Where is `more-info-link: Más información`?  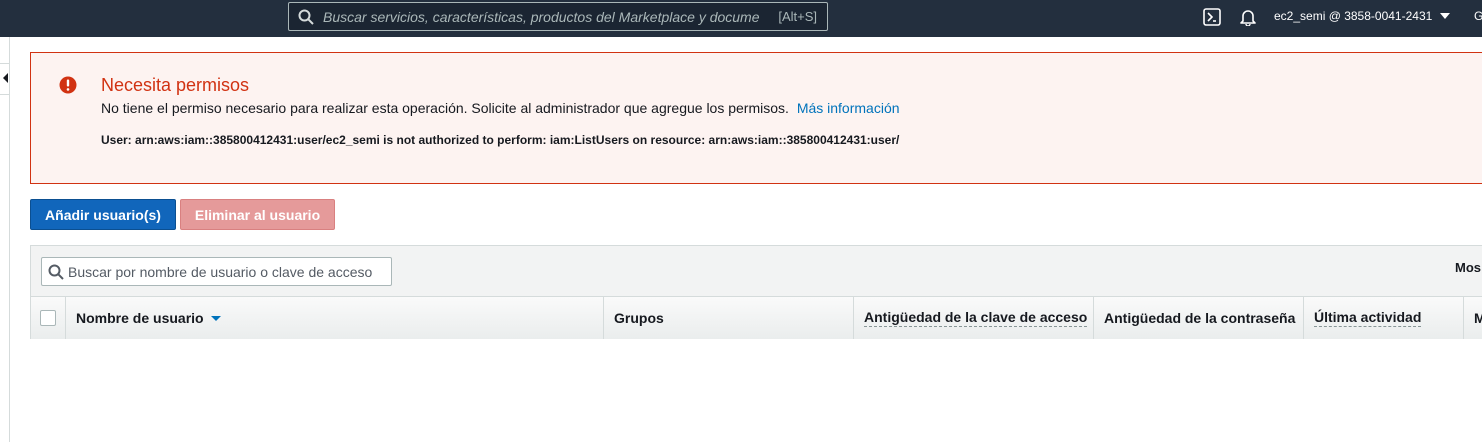
more-info-link: Más información is located at coordinates (848, 108).